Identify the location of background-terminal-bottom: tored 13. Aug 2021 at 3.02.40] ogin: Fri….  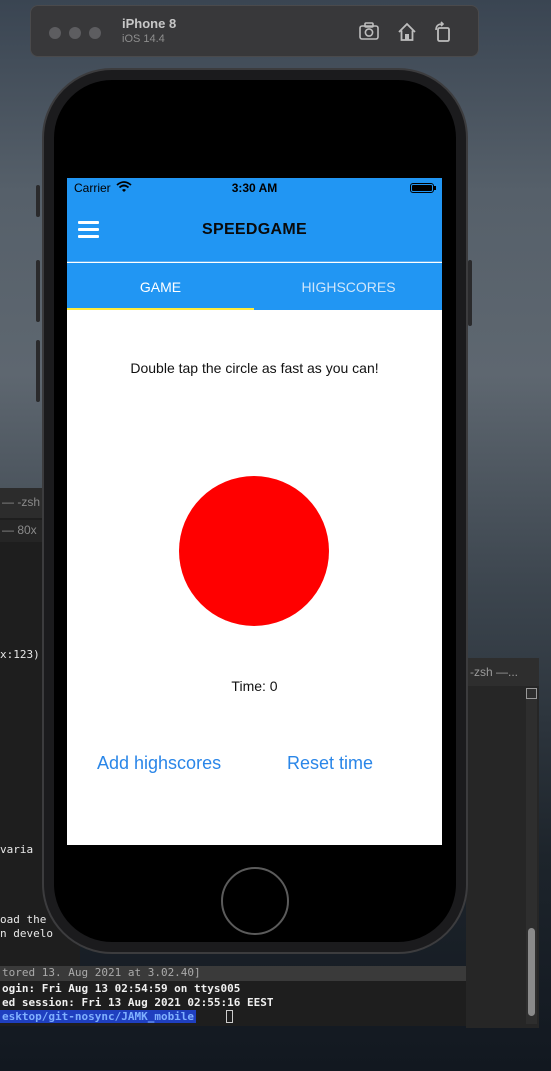
(269, 996).